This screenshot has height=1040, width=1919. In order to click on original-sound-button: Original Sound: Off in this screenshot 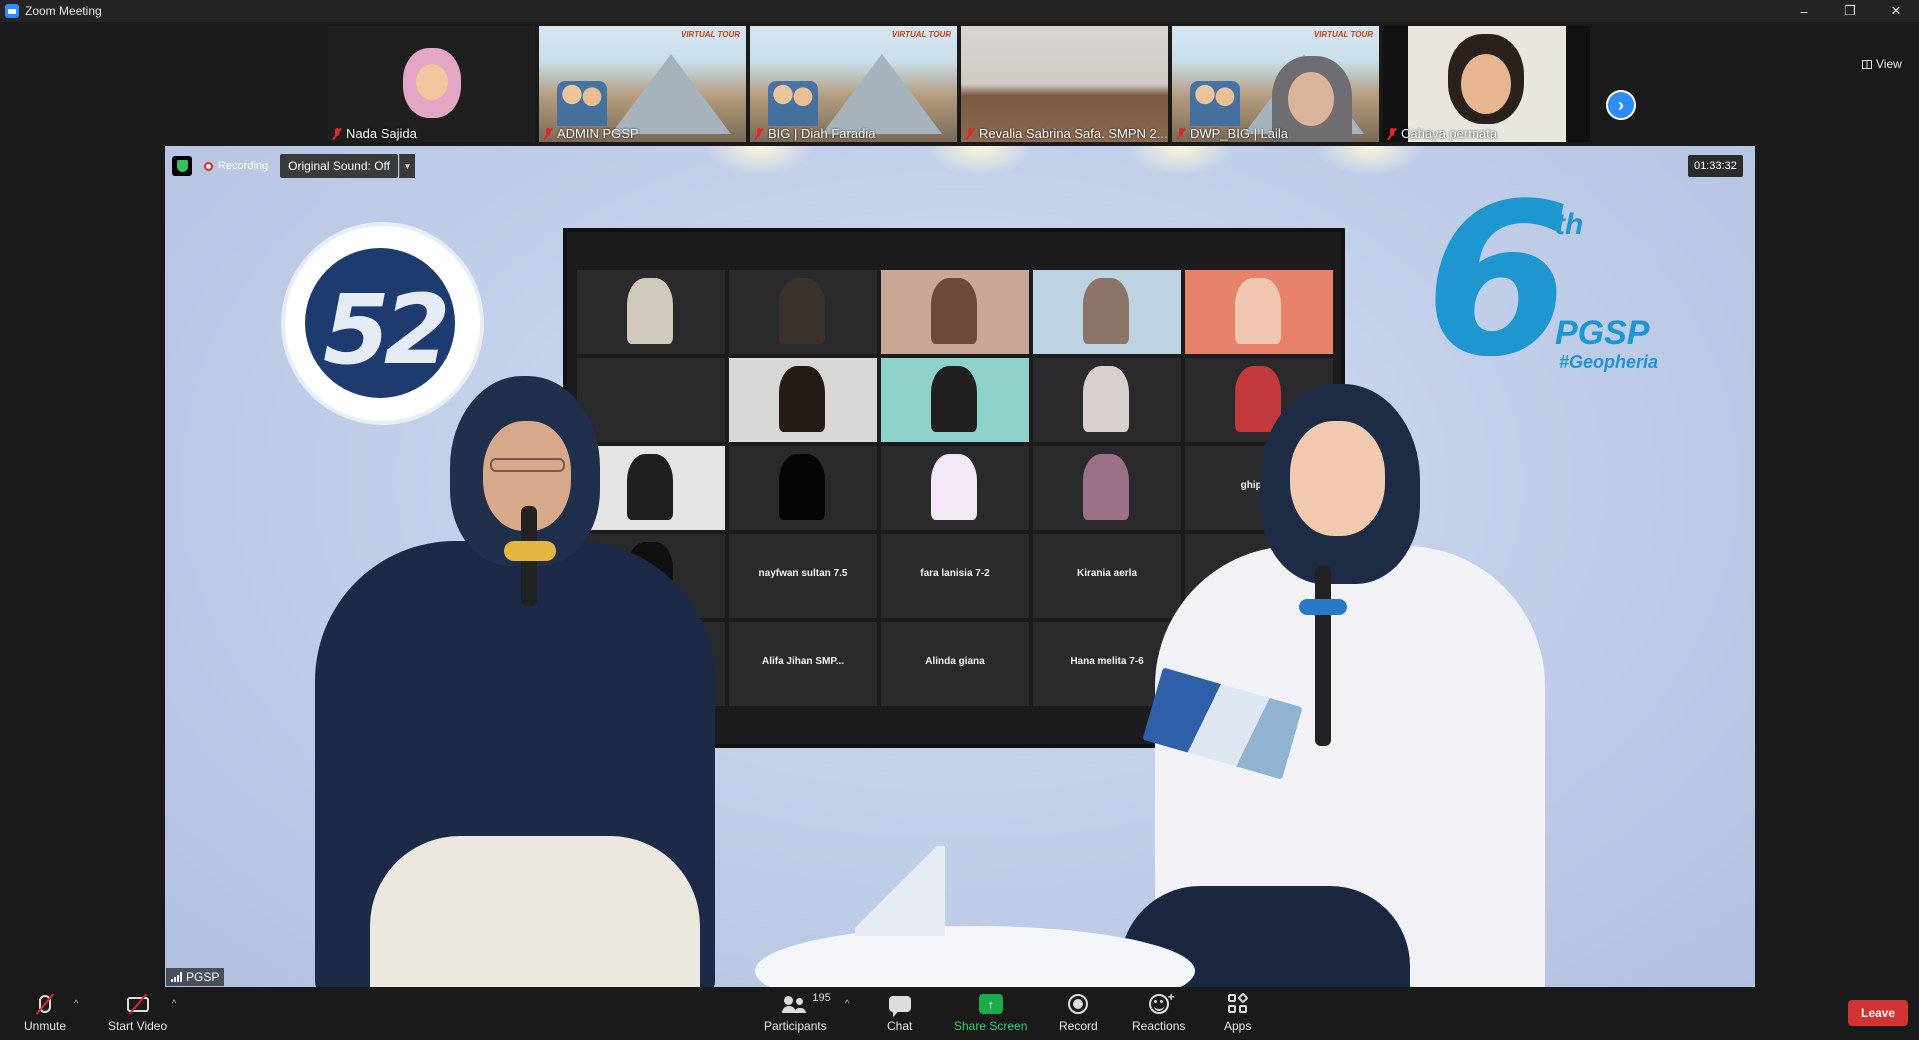, I will do `click(339, 166)`.